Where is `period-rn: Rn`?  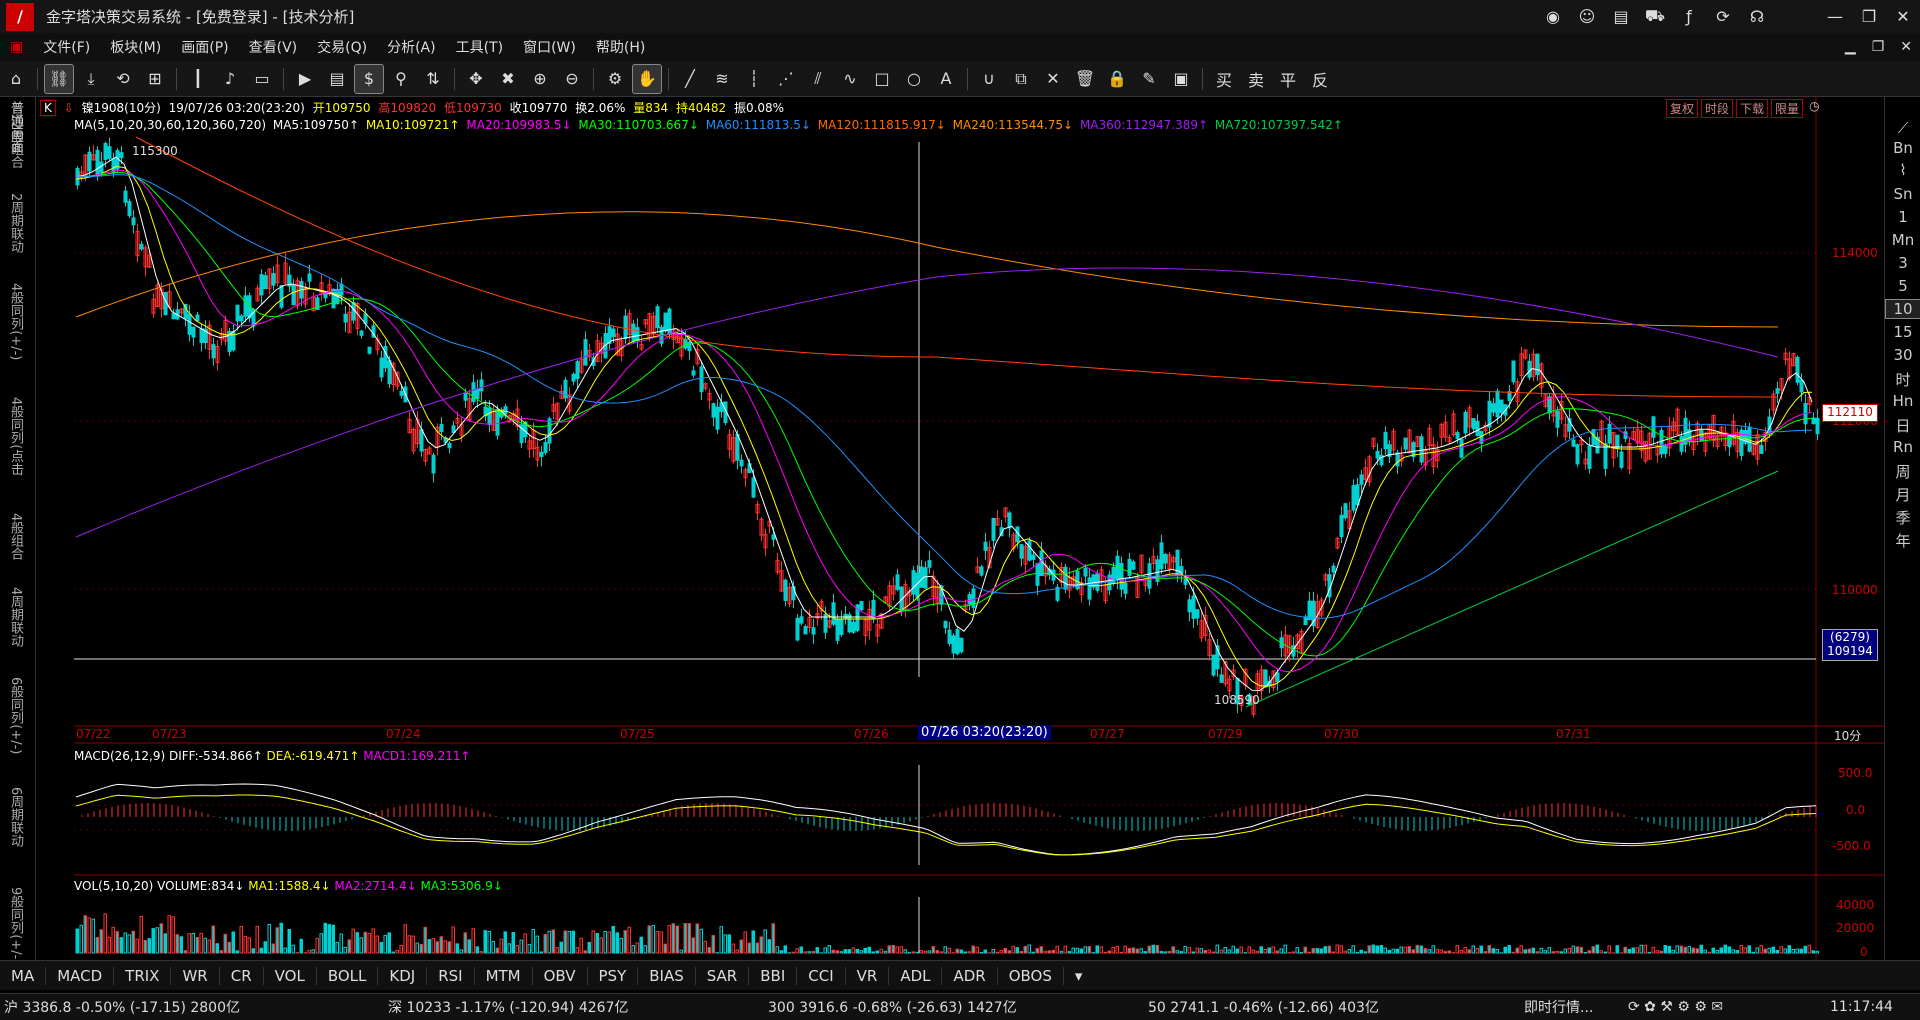
period-rn: Rn is located at coordinates (1902, 447).